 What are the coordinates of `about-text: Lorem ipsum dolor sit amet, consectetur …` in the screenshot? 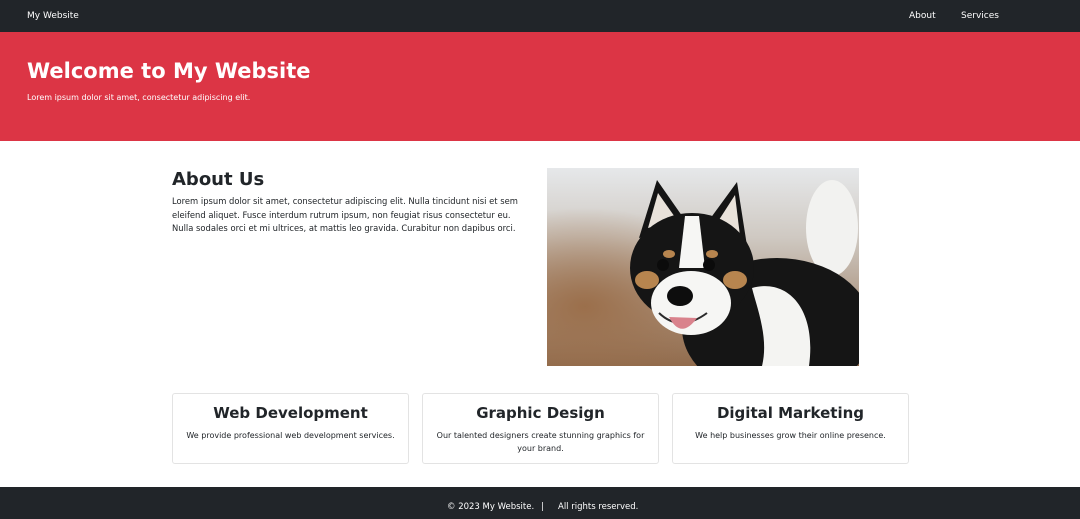 It's located at (345, 214).